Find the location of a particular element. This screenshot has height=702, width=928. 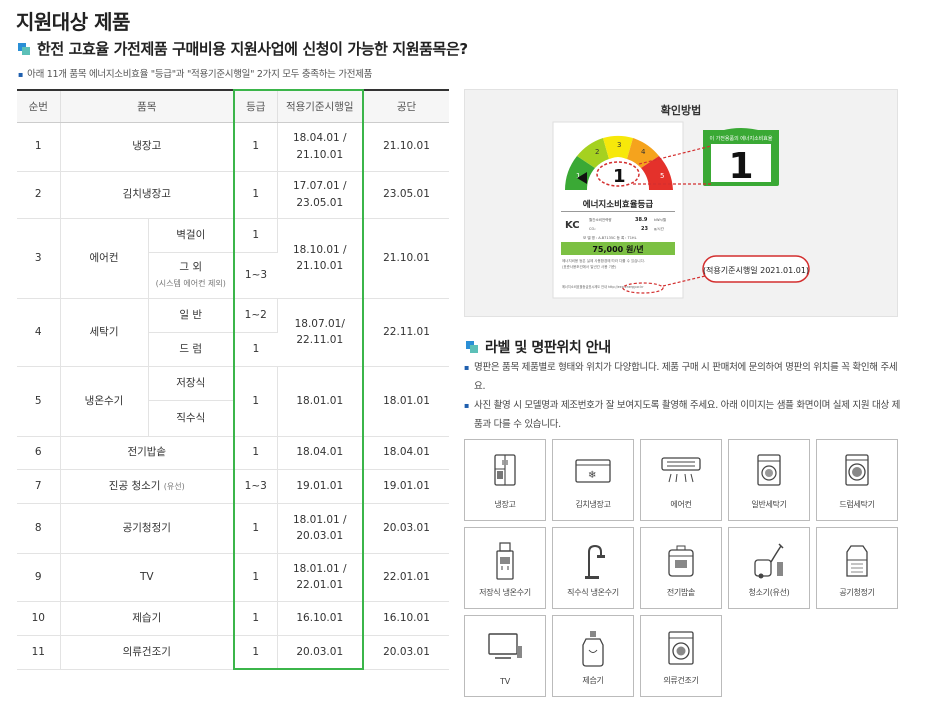

cell-subitem: 그 외 (시스템 에어컨 제외) is located at coordinates (191, 275).